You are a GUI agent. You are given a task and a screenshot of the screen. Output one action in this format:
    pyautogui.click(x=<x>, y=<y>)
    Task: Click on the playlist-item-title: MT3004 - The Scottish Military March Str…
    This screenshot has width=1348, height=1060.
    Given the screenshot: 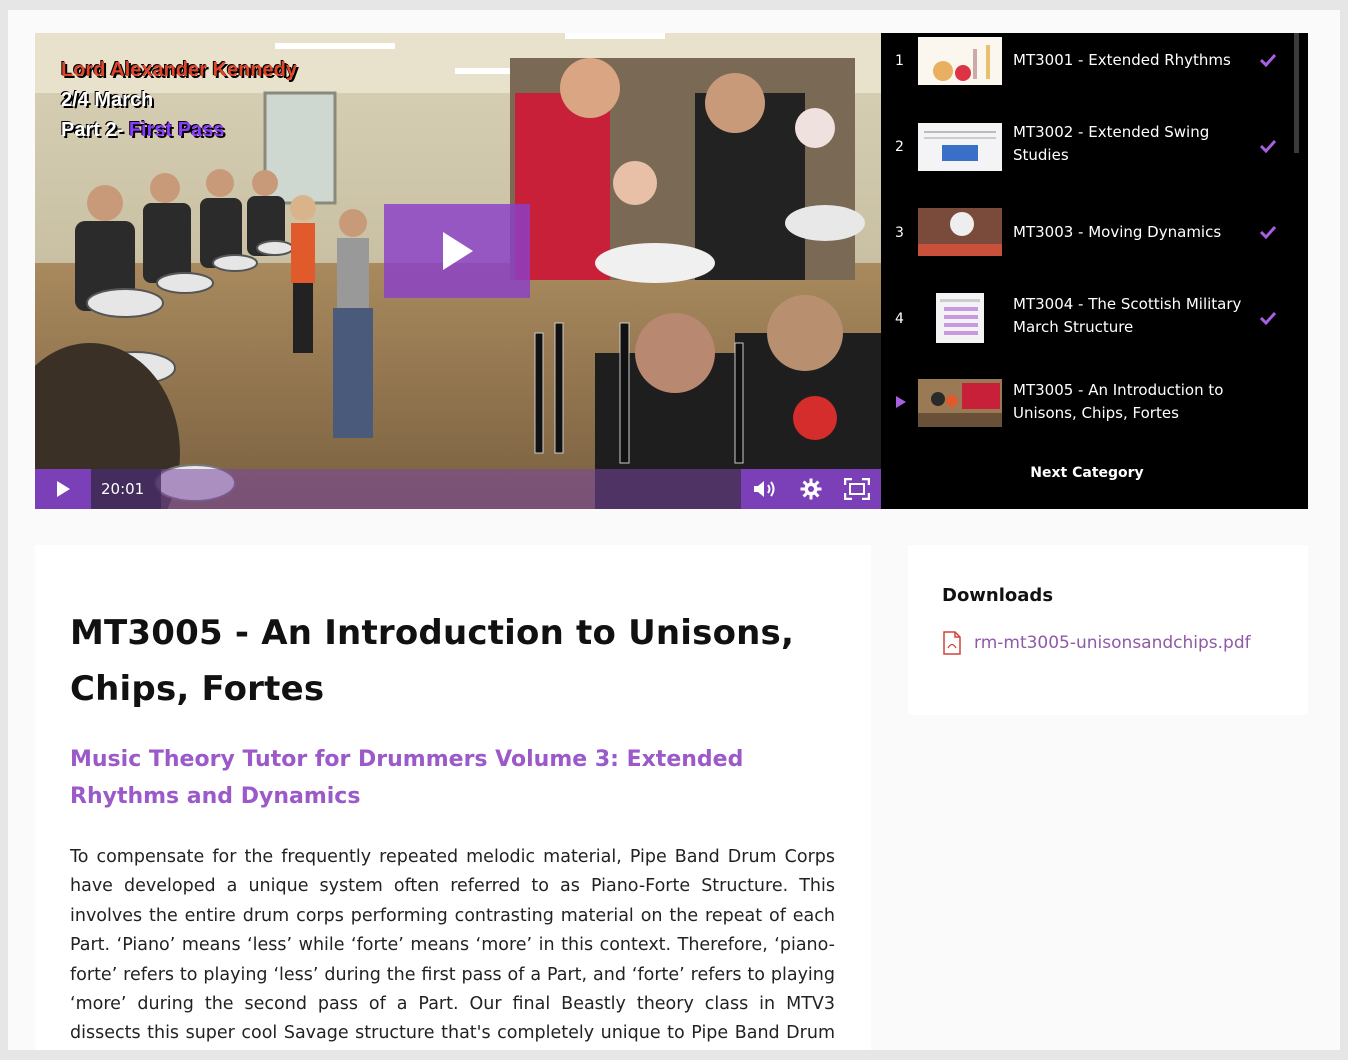 What is the action you would take?
    pyautogui.click(x=1127, y=315)
    